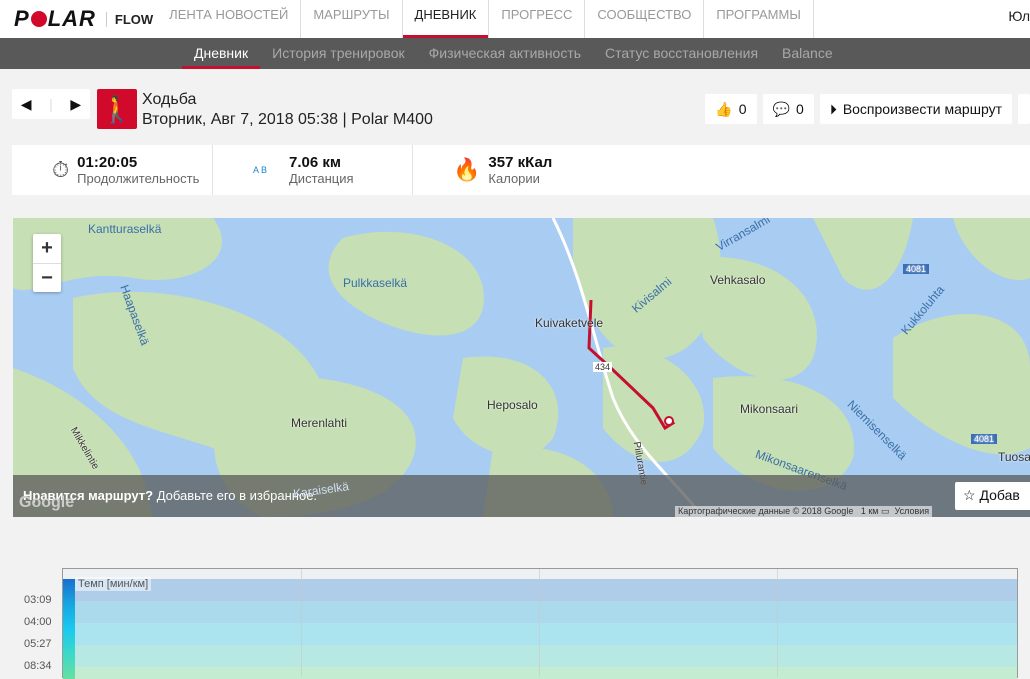 This screenshot has height=679, width=1030. I want to click on map-label: Kantturaselkä, so click(125, 229).